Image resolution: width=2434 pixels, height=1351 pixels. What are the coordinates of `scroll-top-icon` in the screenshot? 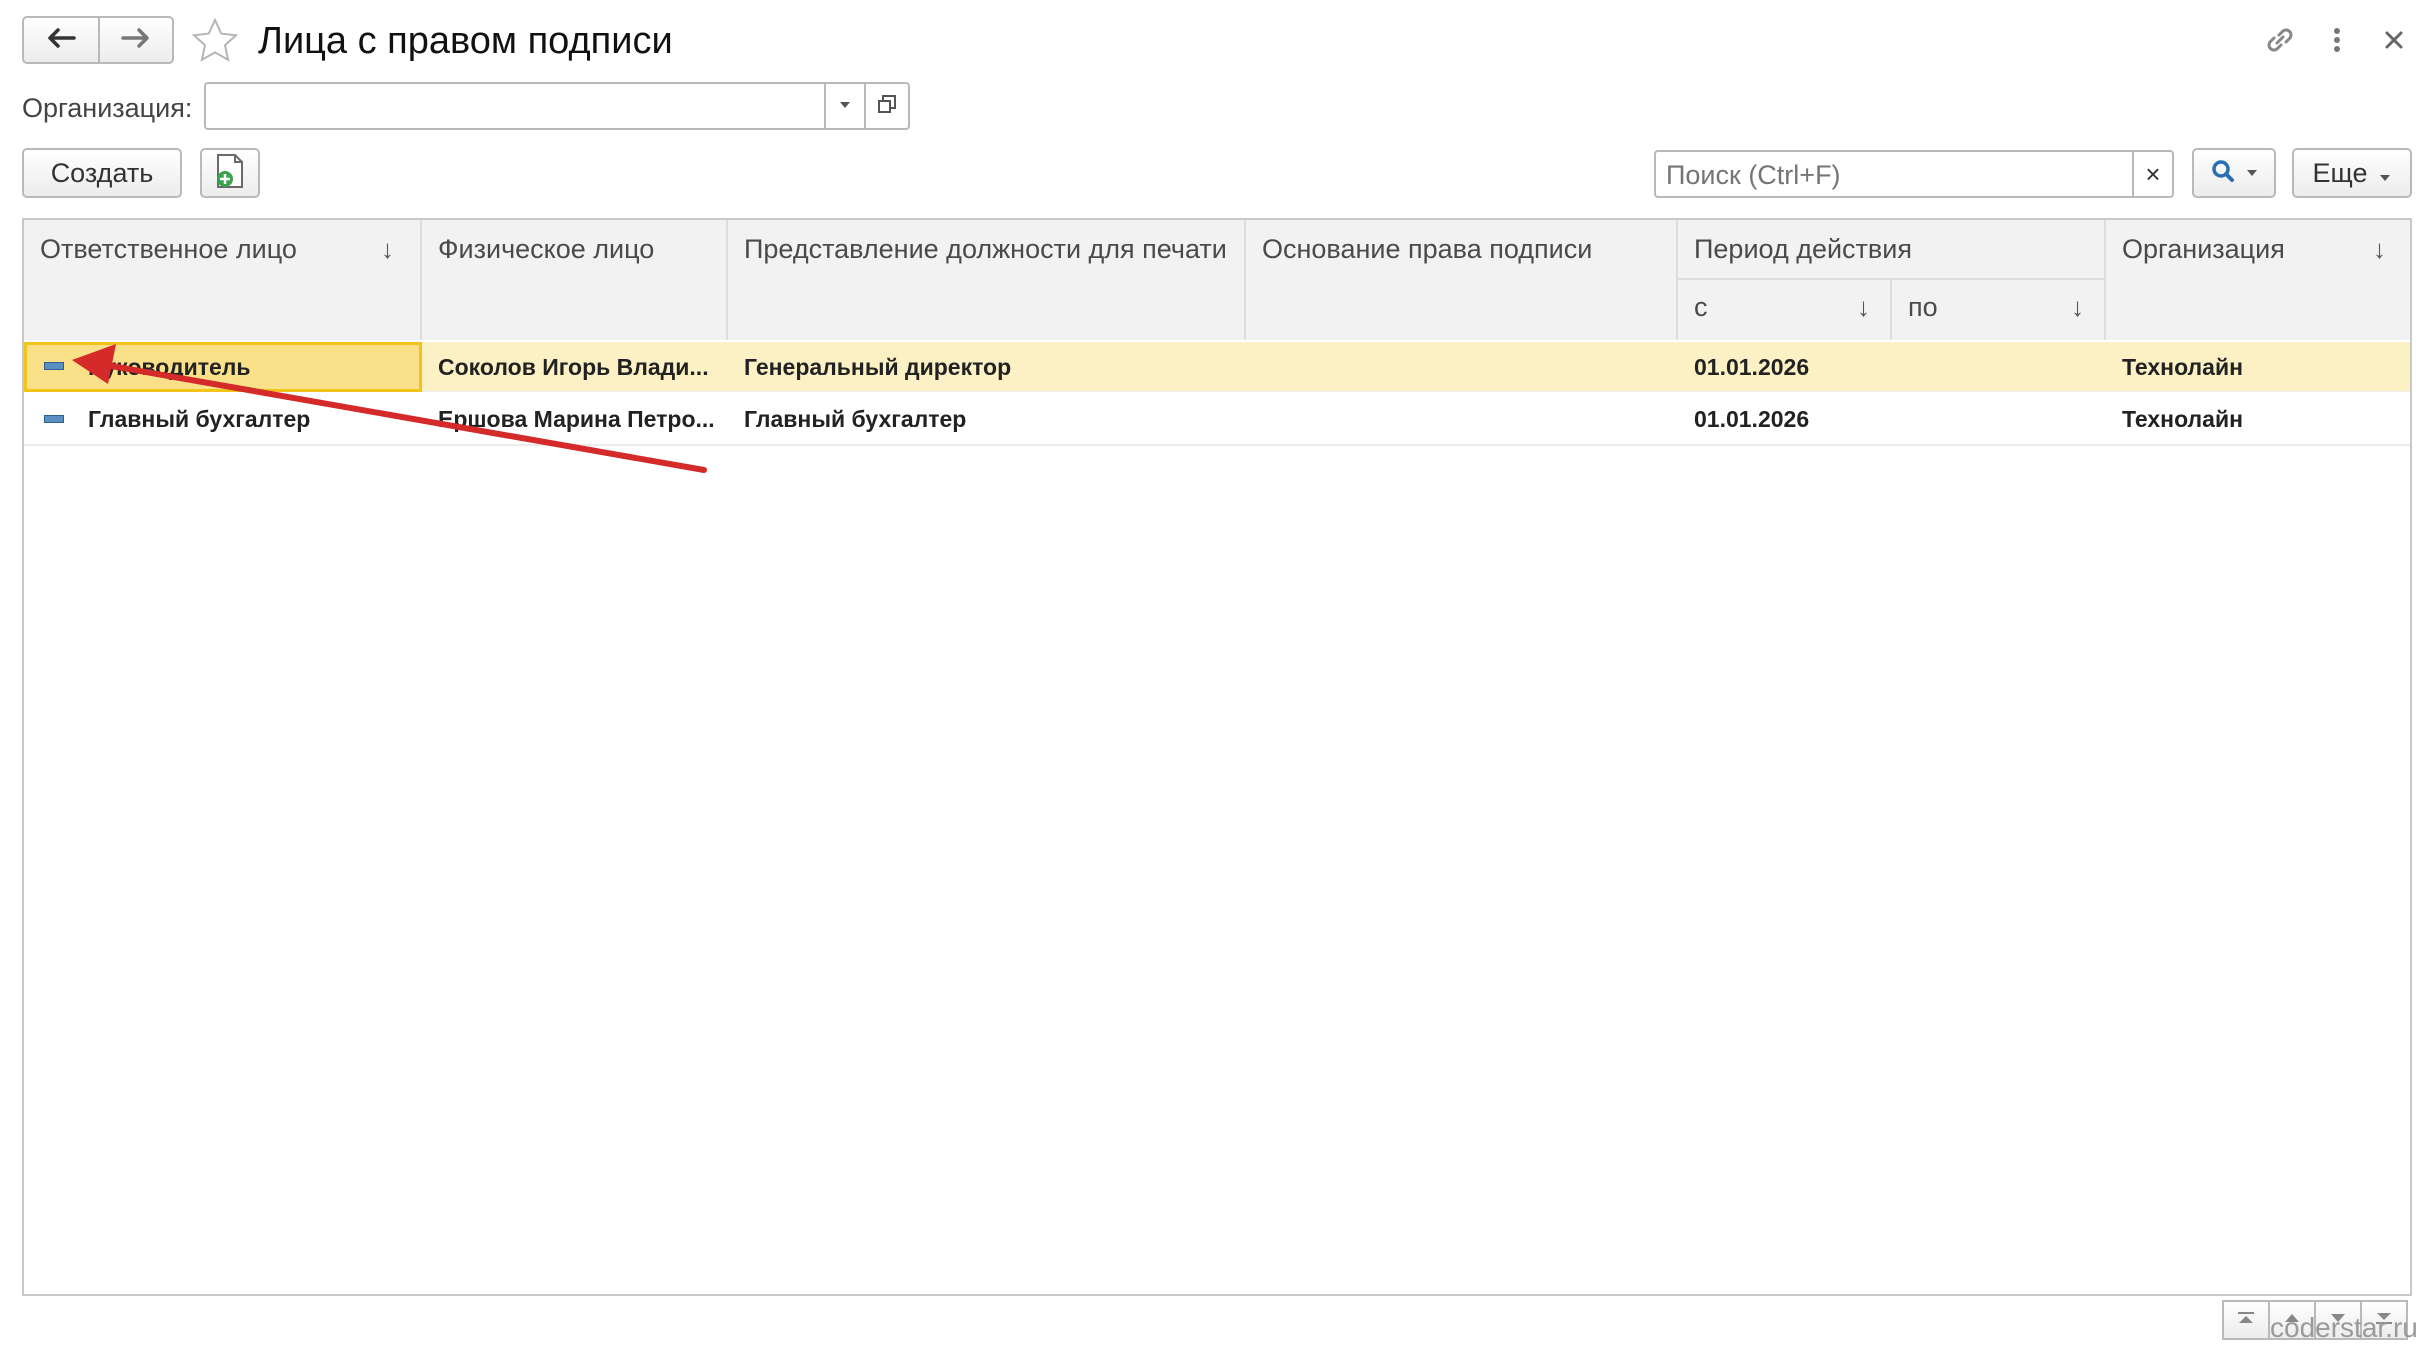 It's located at (2246, 1320).